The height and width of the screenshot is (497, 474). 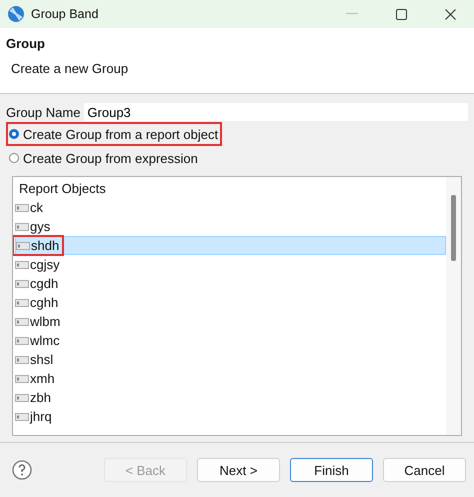 What do you see at coordinates (401, 14) in the screenshot?
I see `maximize-icon` at bounding box center [401, 14].